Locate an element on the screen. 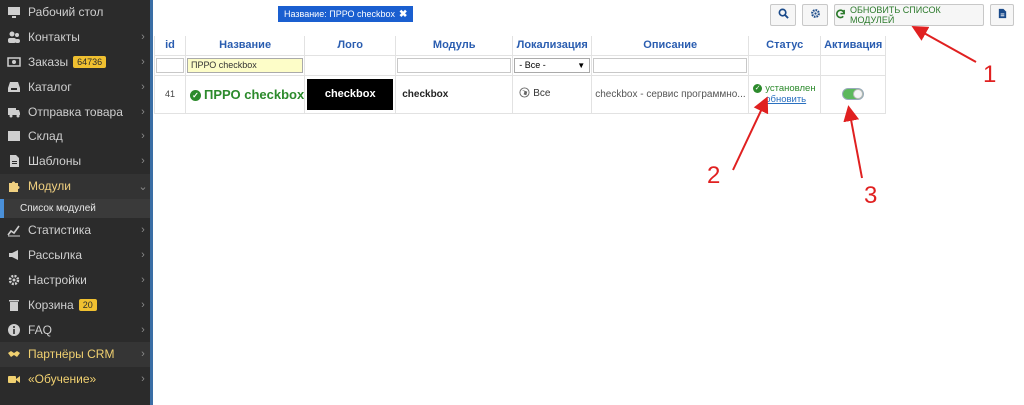 Image resolution: width=1024 pixels, height=405 pixels. filter-name-cell is located at coordinates (245, 65).